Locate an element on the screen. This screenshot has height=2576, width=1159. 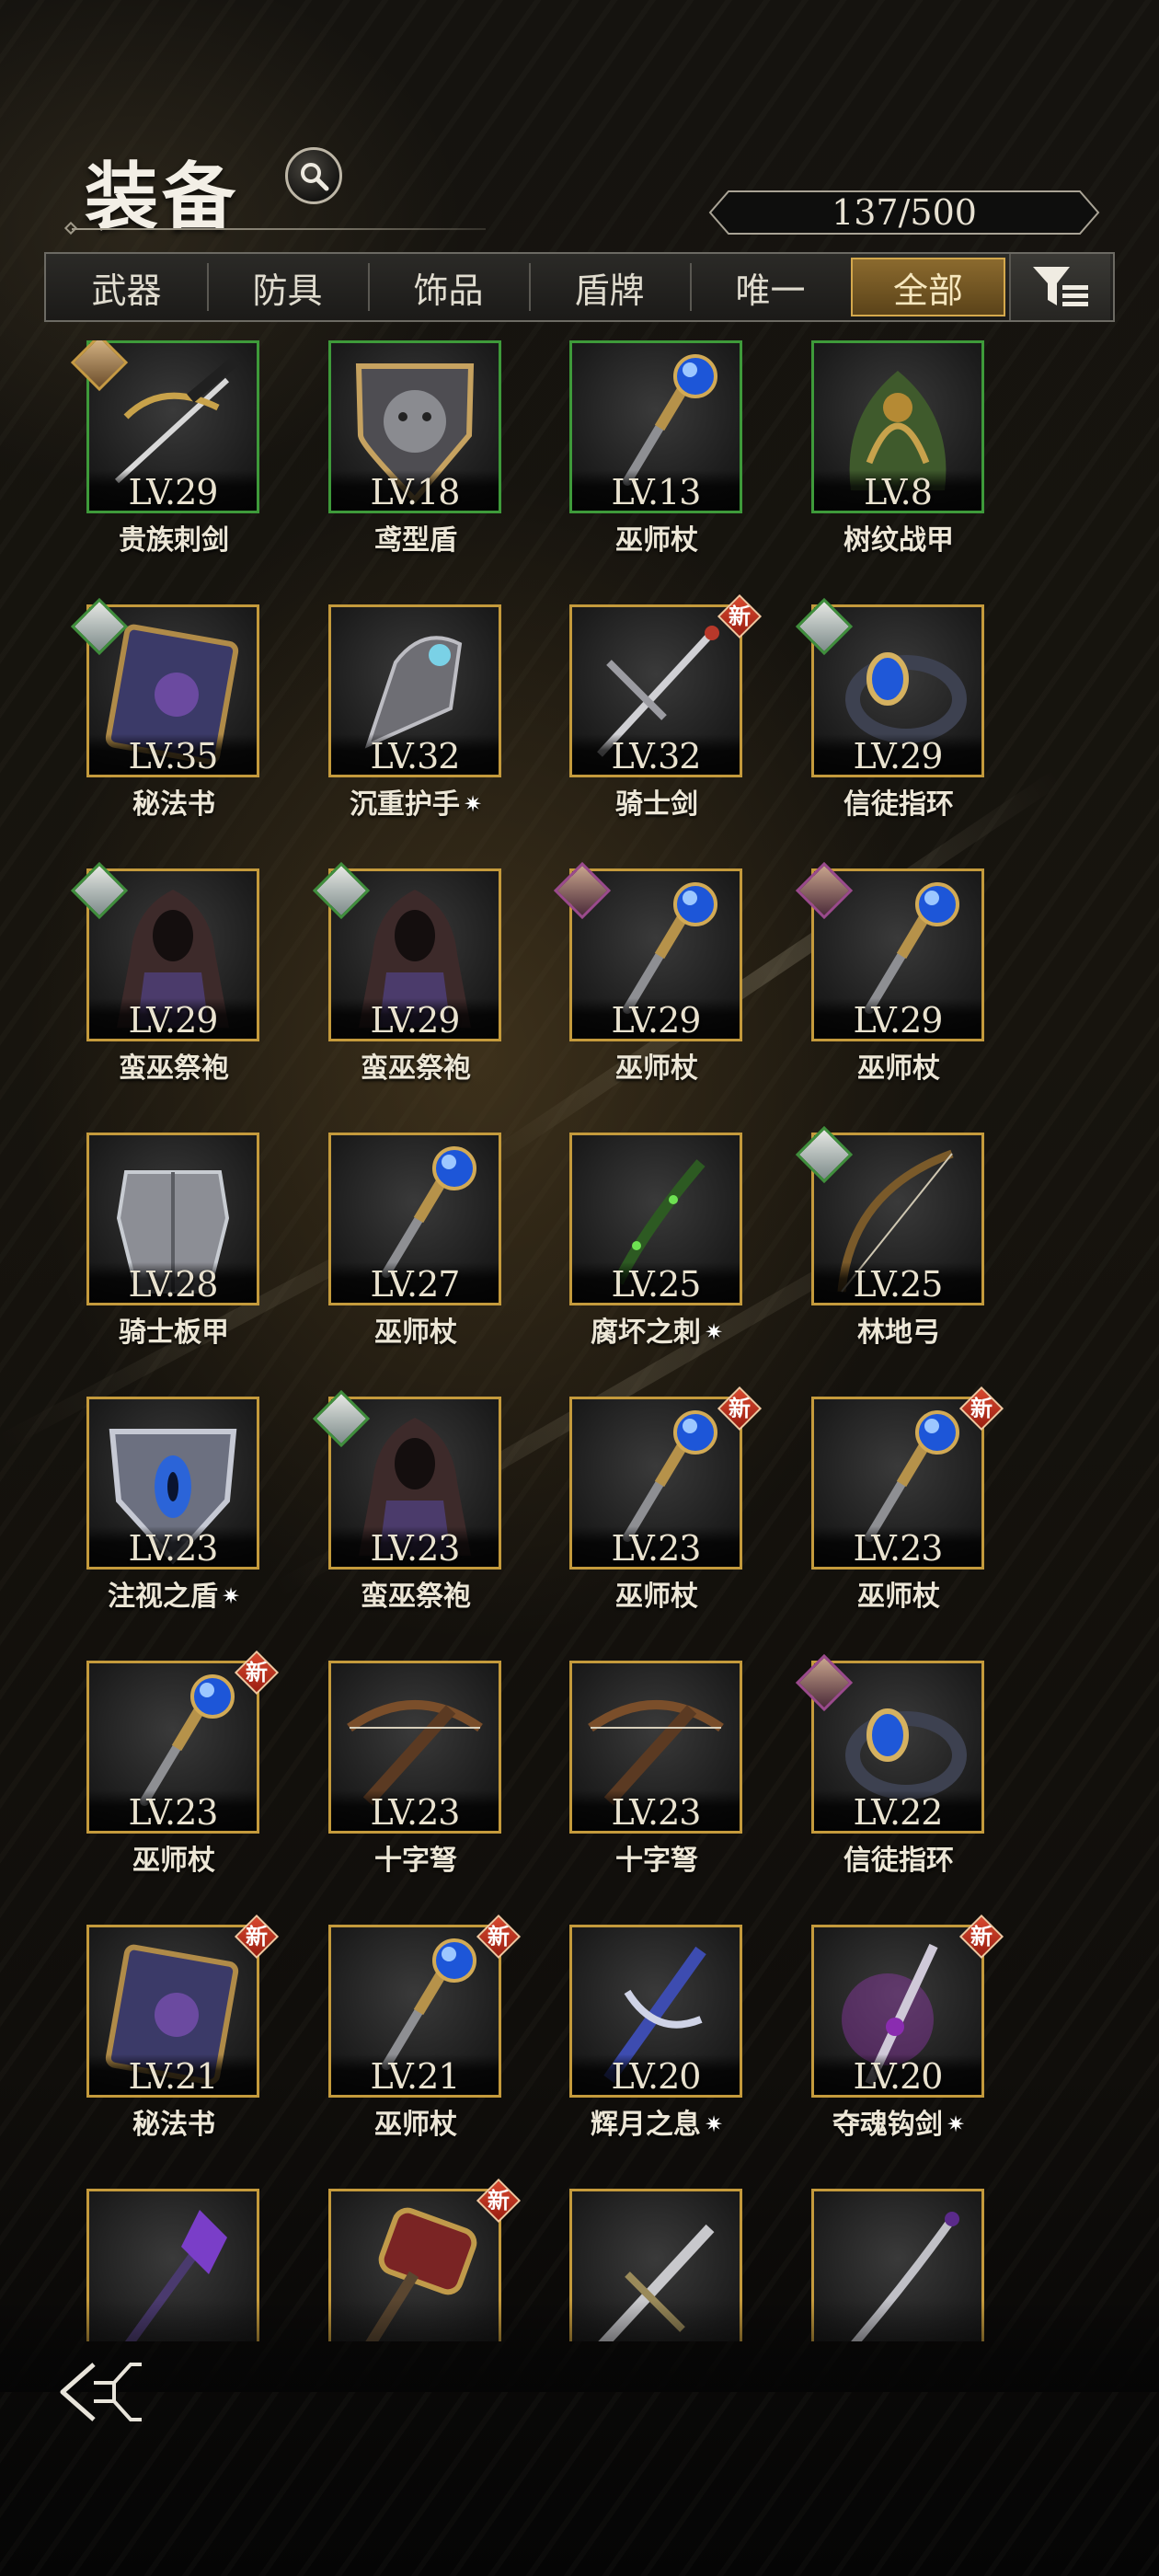
equipment-item: LV.32 沉重护手 ✷ is located at coordinates (402, 736).